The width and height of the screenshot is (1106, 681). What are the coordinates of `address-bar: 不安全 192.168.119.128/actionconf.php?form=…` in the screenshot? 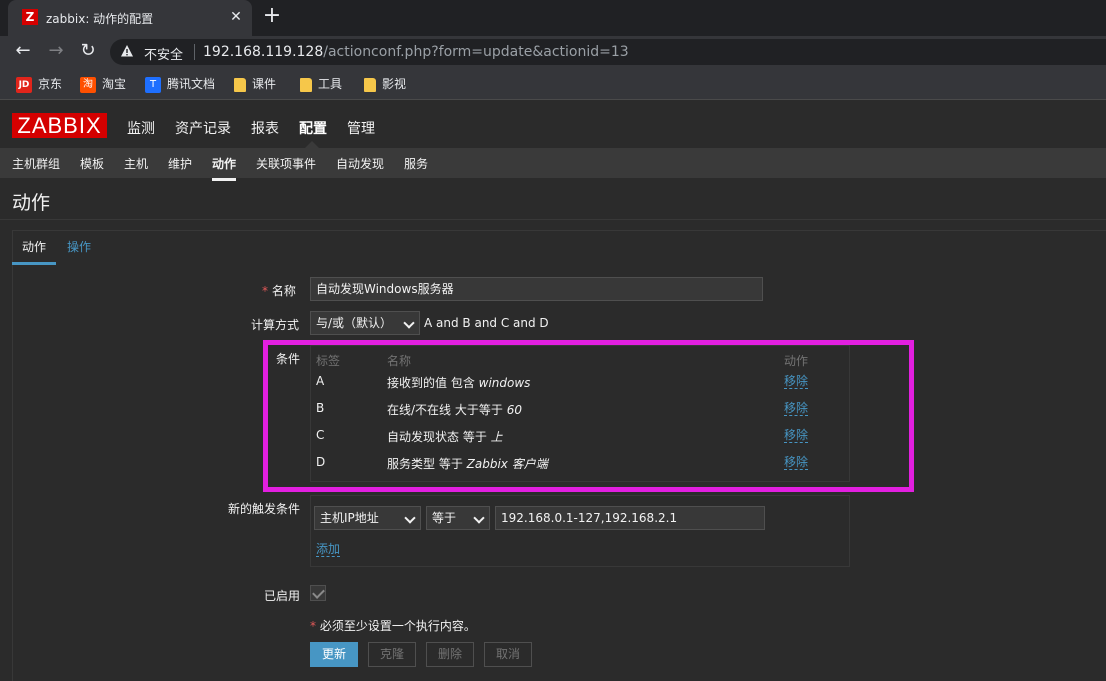 It's located at (608, 52).